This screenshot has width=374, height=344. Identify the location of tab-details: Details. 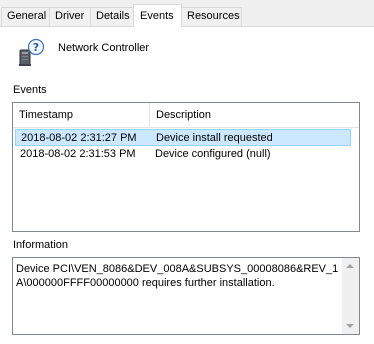
(112, 16).